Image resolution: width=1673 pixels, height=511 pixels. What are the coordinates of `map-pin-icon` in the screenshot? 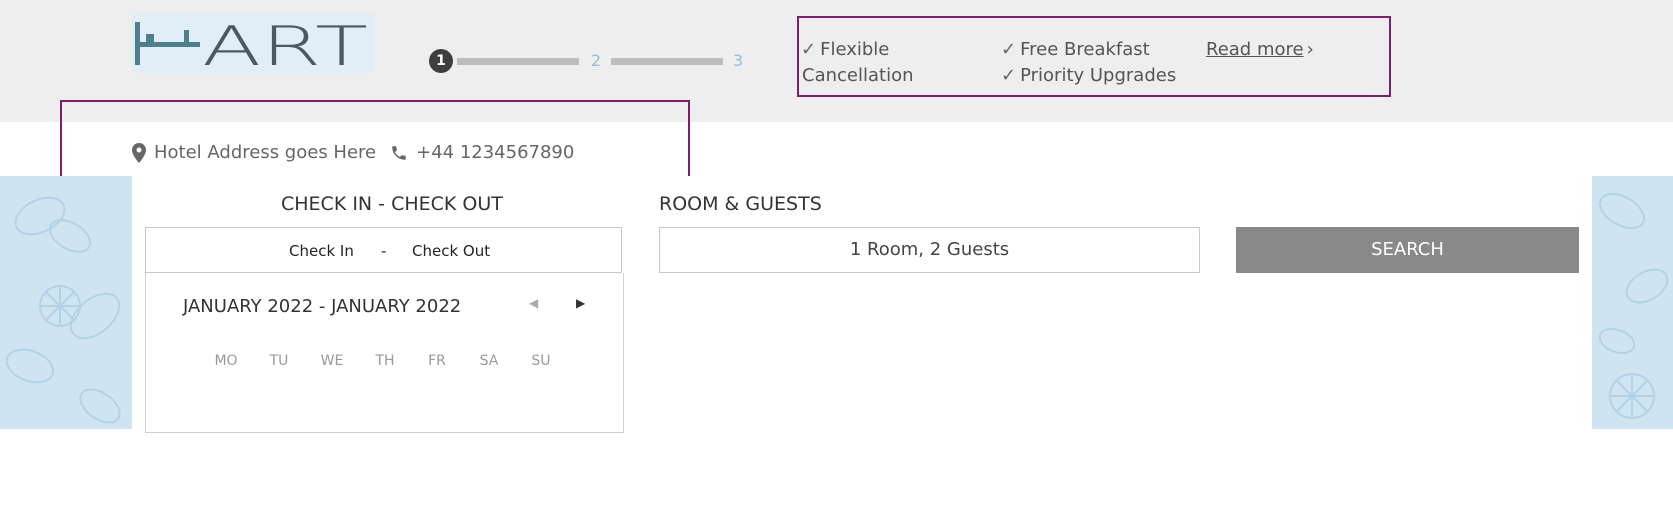 It's located at (139, 152).